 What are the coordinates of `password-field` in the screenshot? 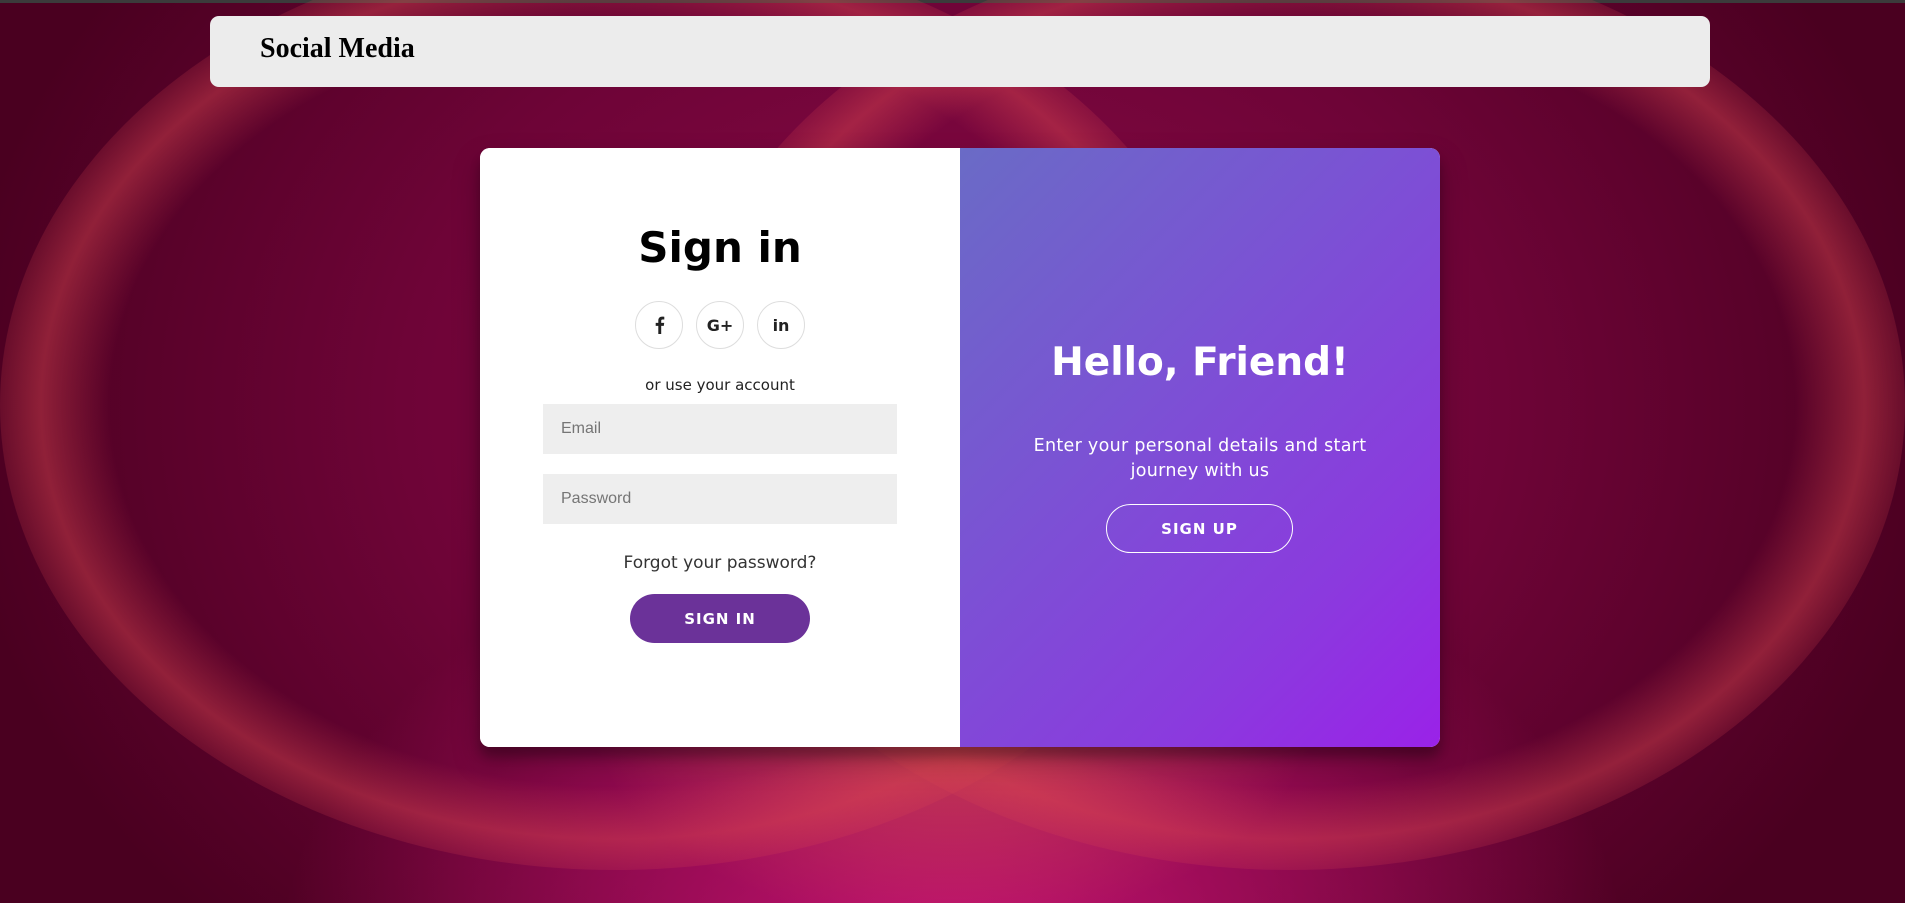 It's located at (720, 499).